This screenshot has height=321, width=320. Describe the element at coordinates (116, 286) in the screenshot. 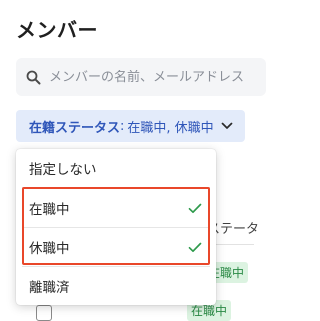

I see `option-resigned: 離職済` at that location.